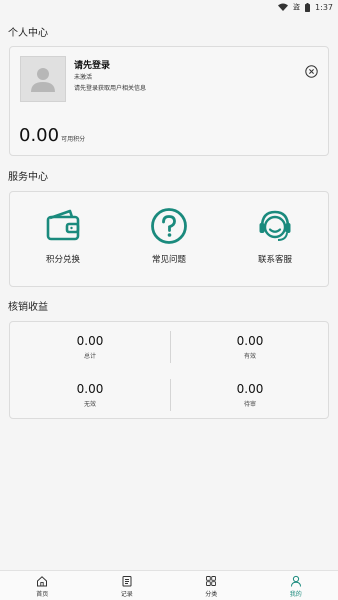  What do you see at coordinates (28, 177) in the screenshot?
I see `service-center-title: 服务中心` at bounding box center [28, 177].